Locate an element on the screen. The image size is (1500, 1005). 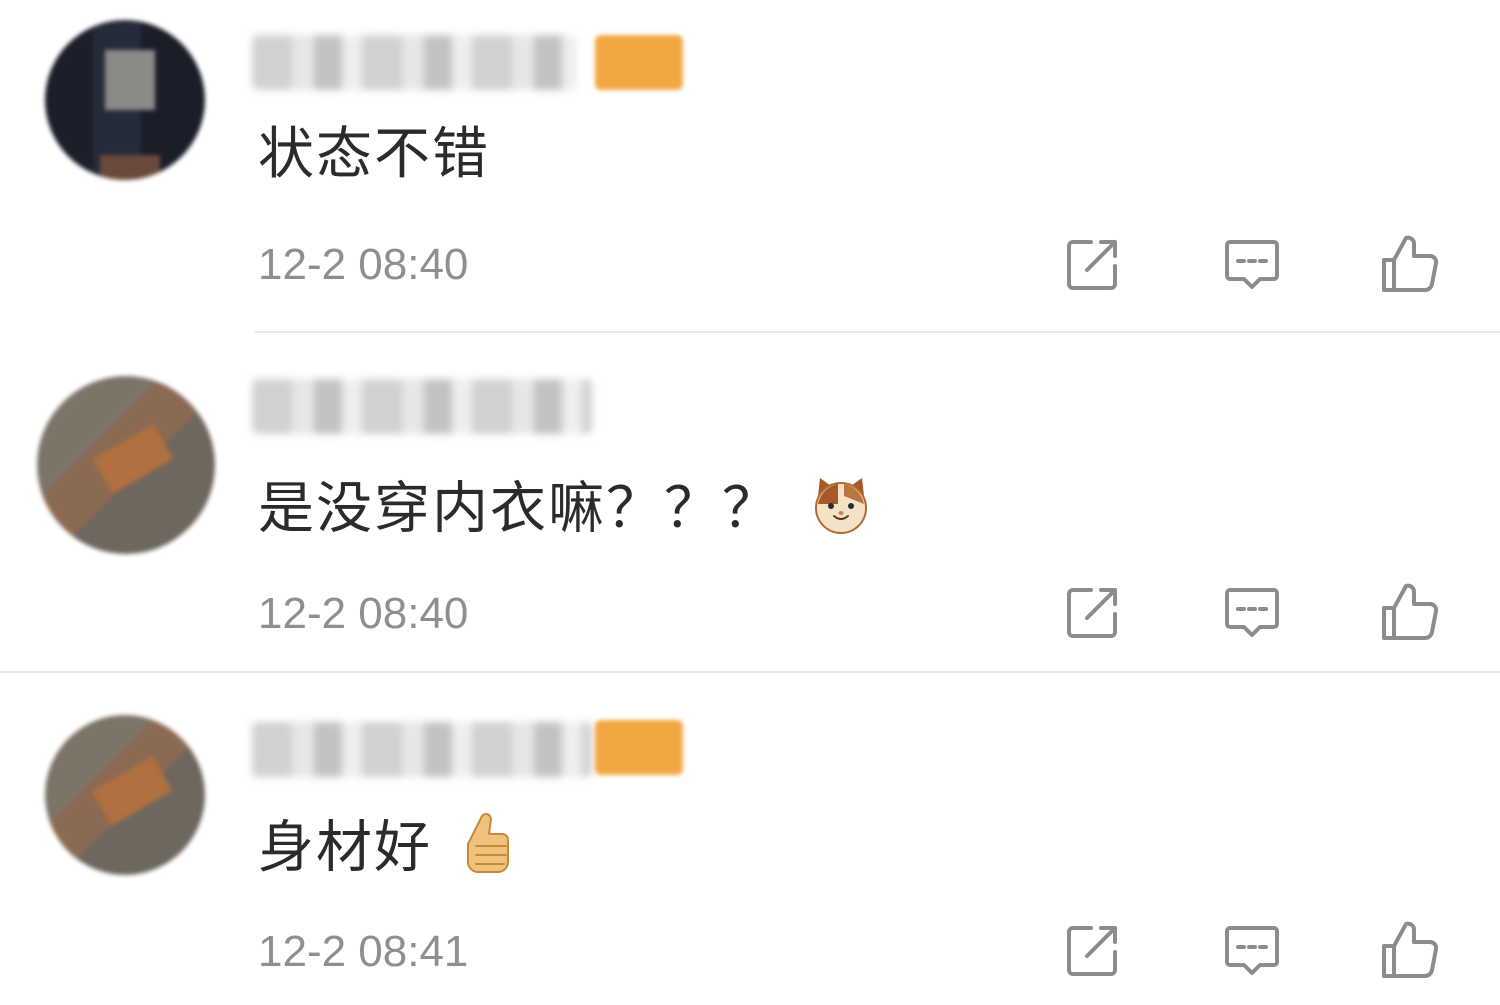
comment-text: 状态不错 is located at coordinates (374, 155).